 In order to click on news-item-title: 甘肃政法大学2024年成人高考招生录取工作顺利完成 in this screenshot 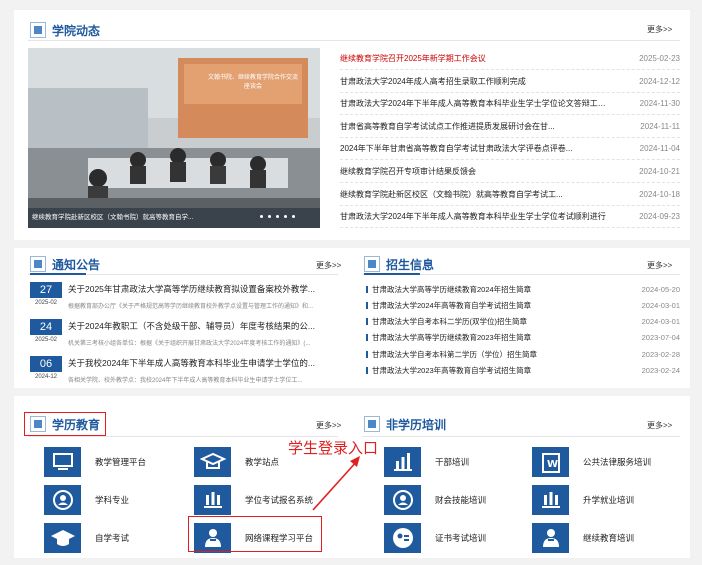, I will do `click(475, 81)`.